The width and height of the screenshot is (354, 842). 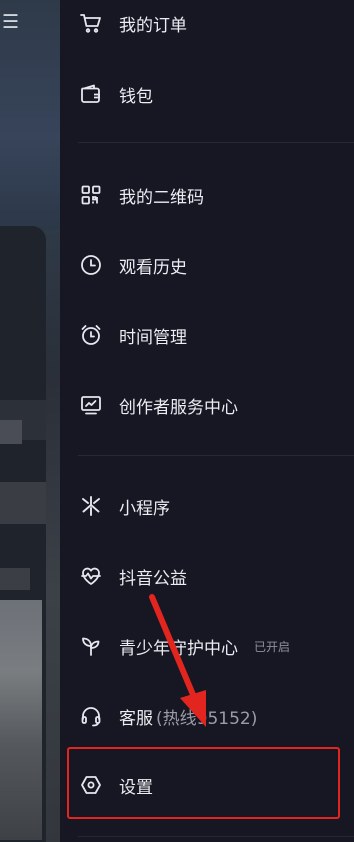 I want to click on menu-item-customer-service: 客服 (热线95152), so click(x=207, y=716).